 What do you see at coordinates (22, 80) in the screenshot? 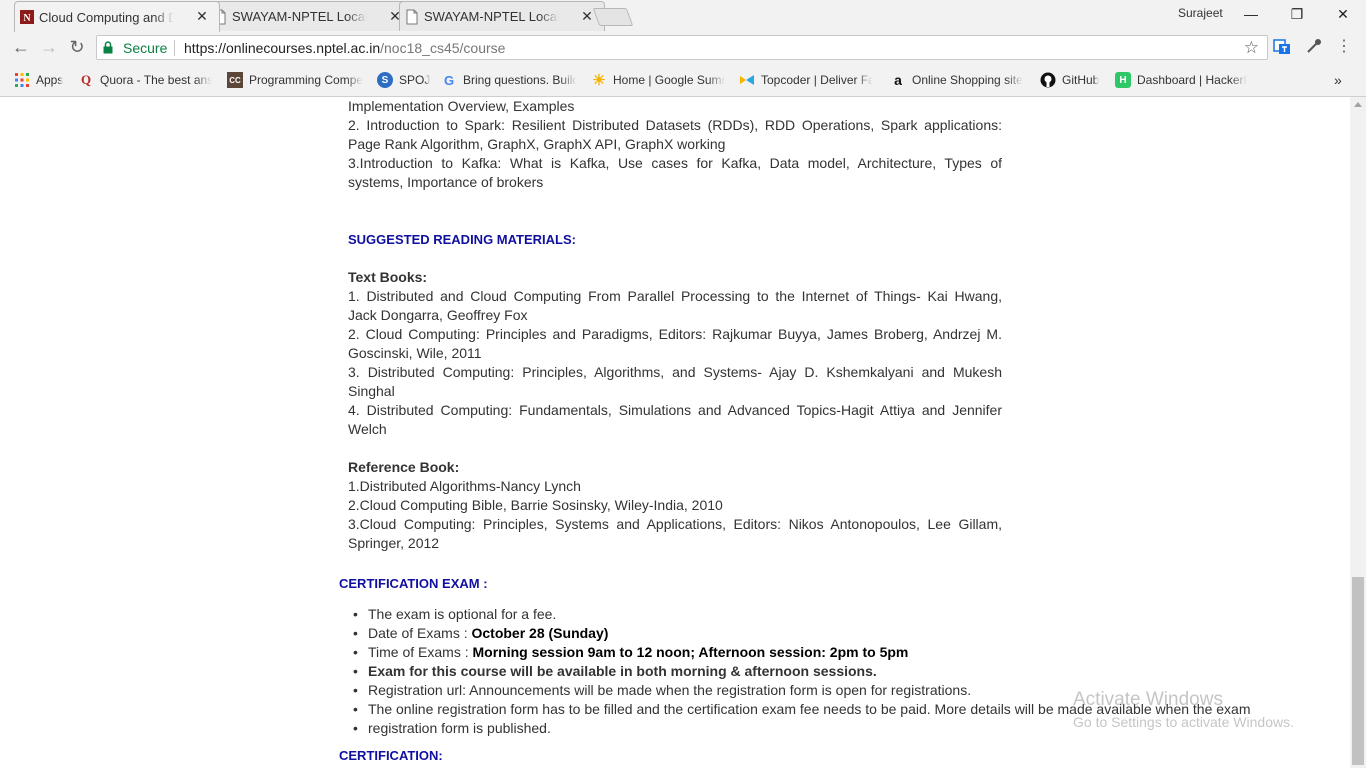
I see `apps-grid-icon` at bounding box center [22, 80].